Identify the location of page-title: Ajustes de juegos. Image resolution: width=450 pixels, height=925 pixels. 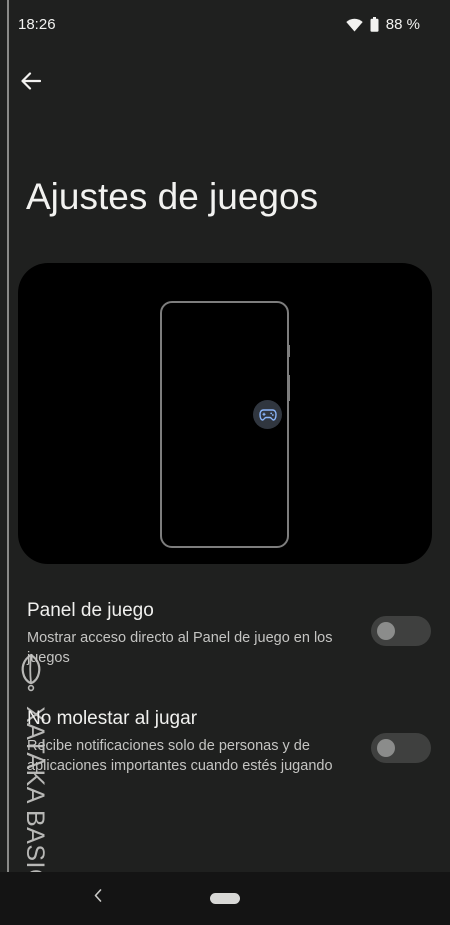
(172, 196).